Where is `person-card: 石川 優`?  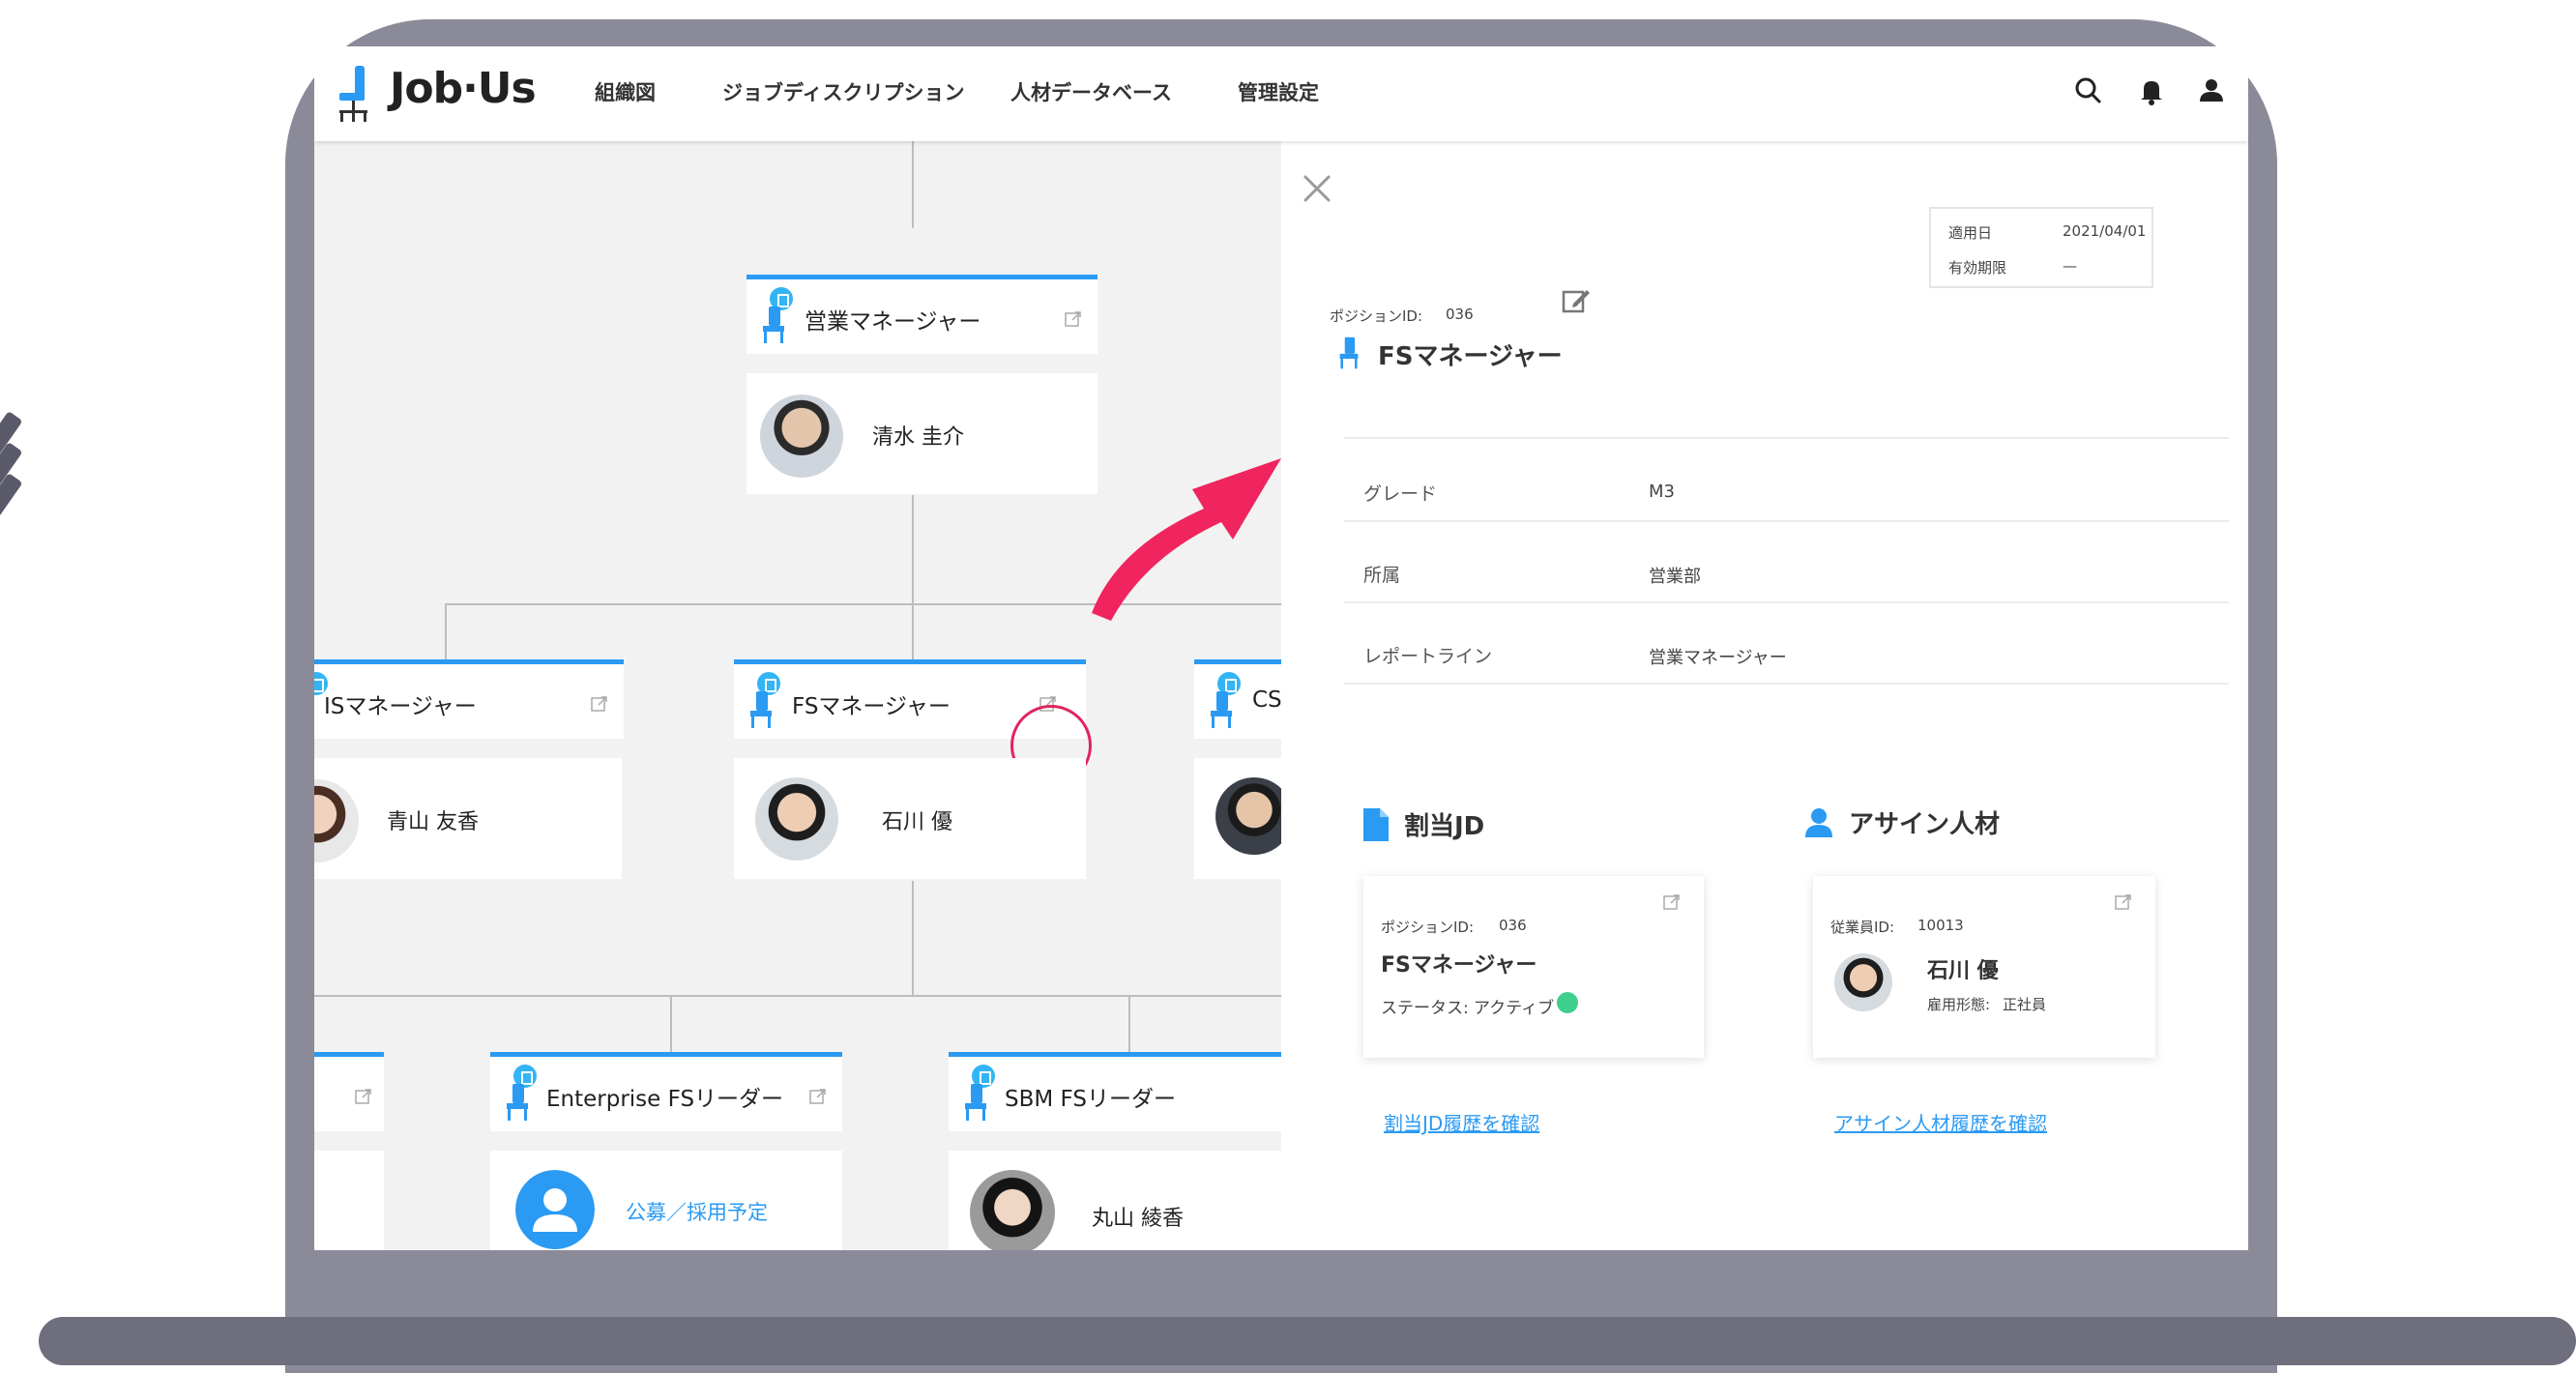
person-card: 石川 優 is located at coordinates (910, 819).